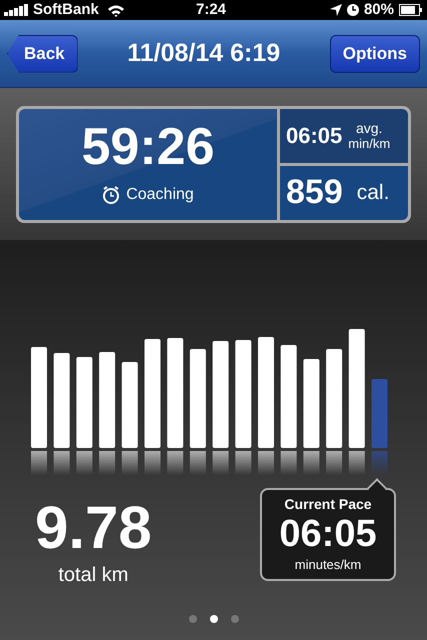 This screenshot has width=427, height=640. I want to click on battery-icon, so click(411, 10).